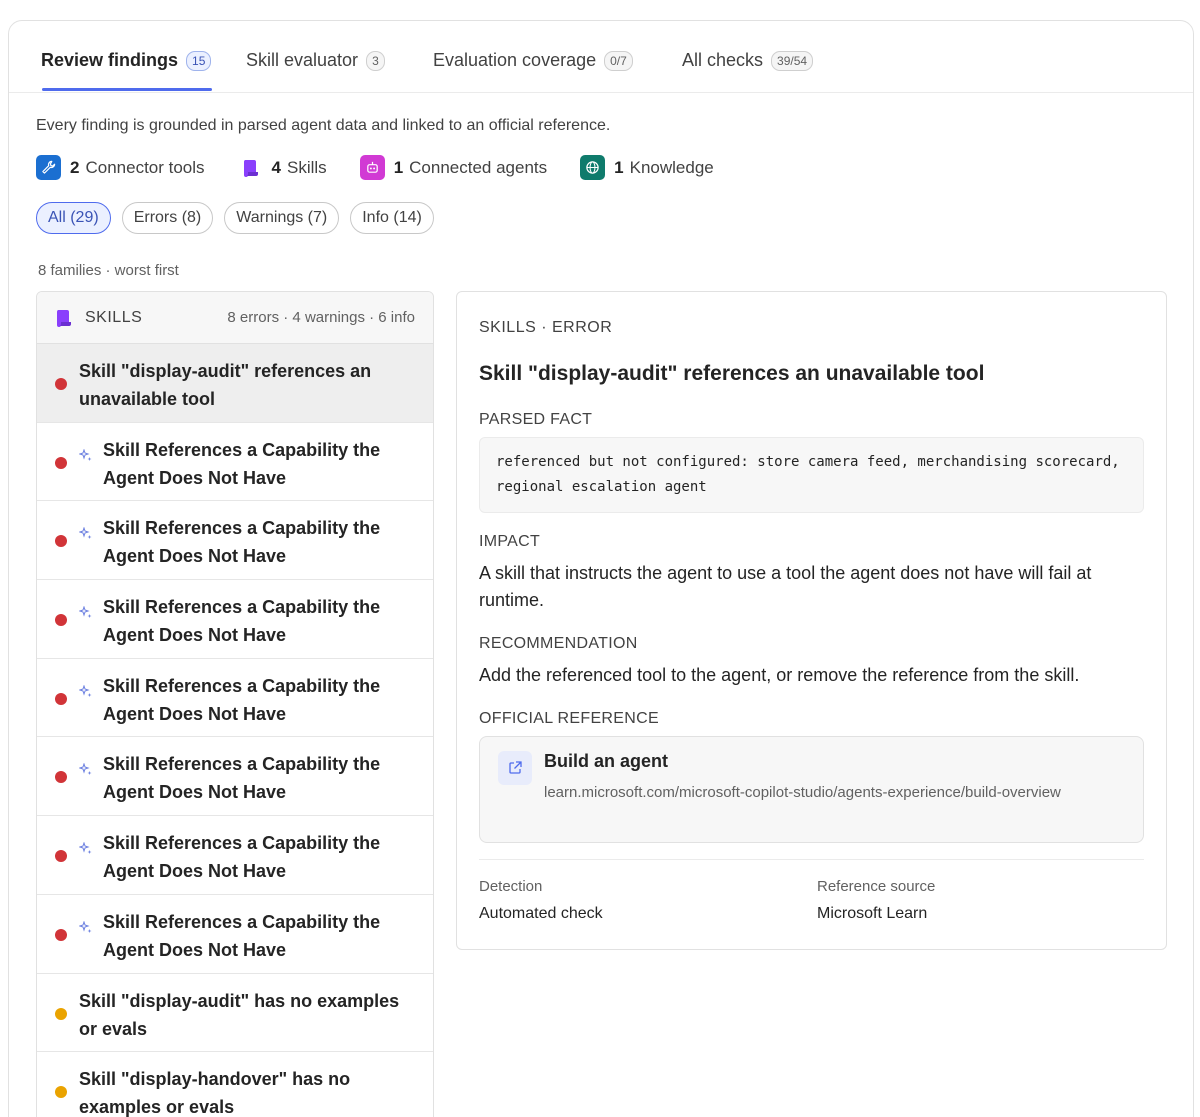 This screenshot has height=1117, width=1200. Describe the element at coordinates (515, 60) in the screenshot. I see `tab-label: Evaluation coverage` at that location.